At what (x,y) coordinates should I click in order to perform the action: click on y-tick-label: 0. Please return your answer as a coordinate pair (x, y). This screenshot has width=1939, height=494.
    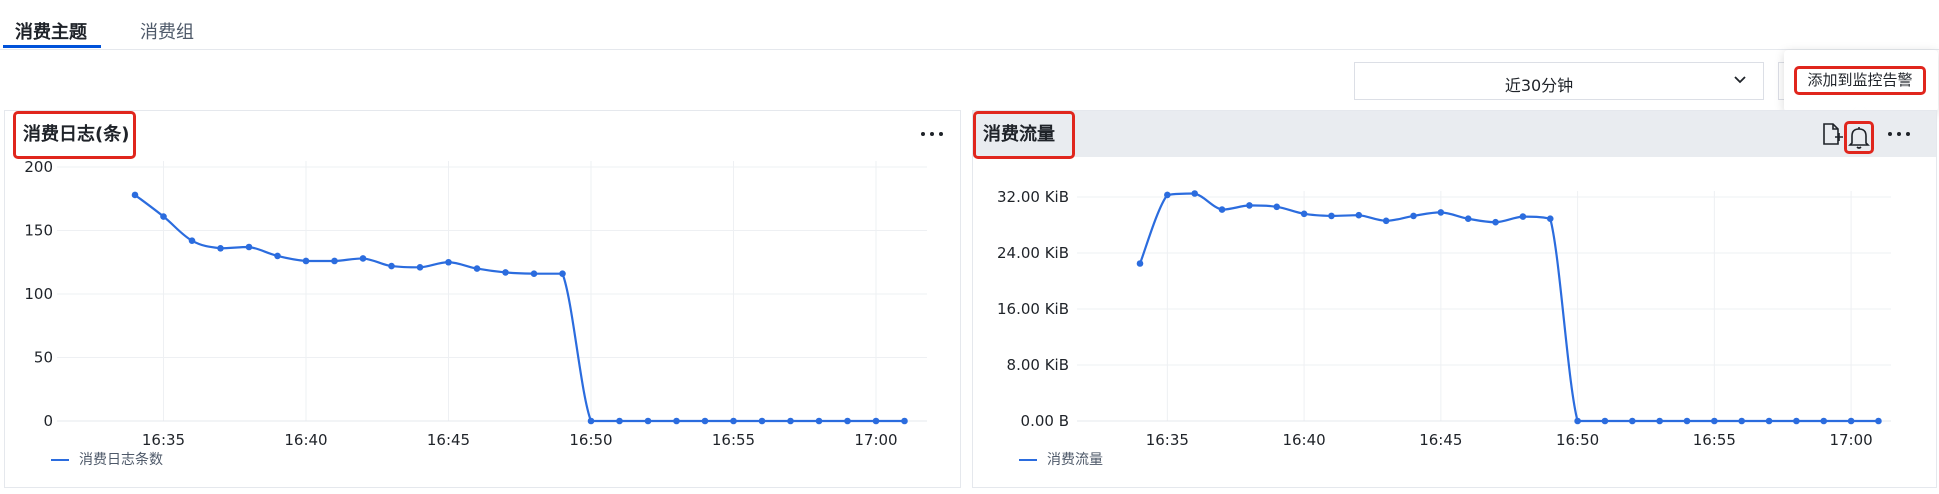
    Looking at the image, I should click on (48, 421).